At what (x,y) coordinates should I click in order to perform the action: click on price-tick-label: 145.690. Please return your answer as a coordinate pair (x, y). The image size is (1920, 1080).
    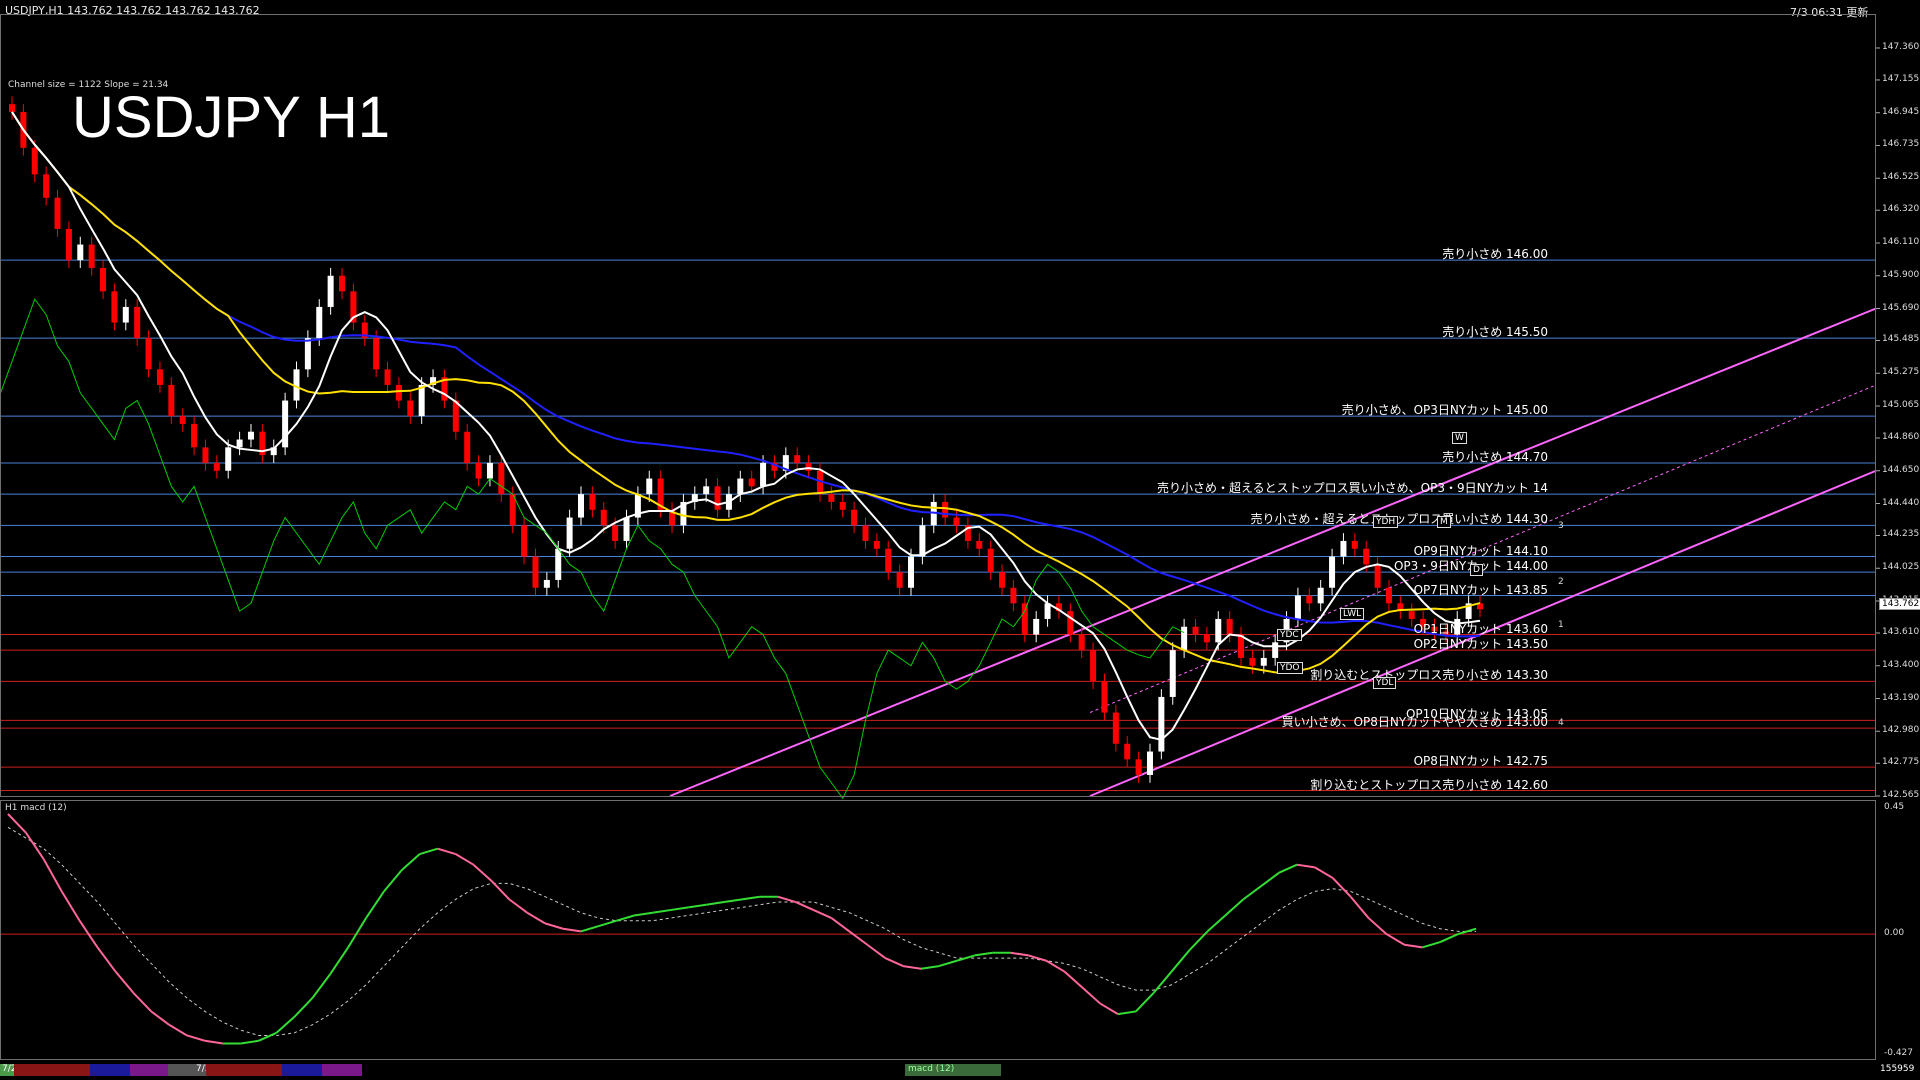
    Looking at the image, I should click on (1901, 307).